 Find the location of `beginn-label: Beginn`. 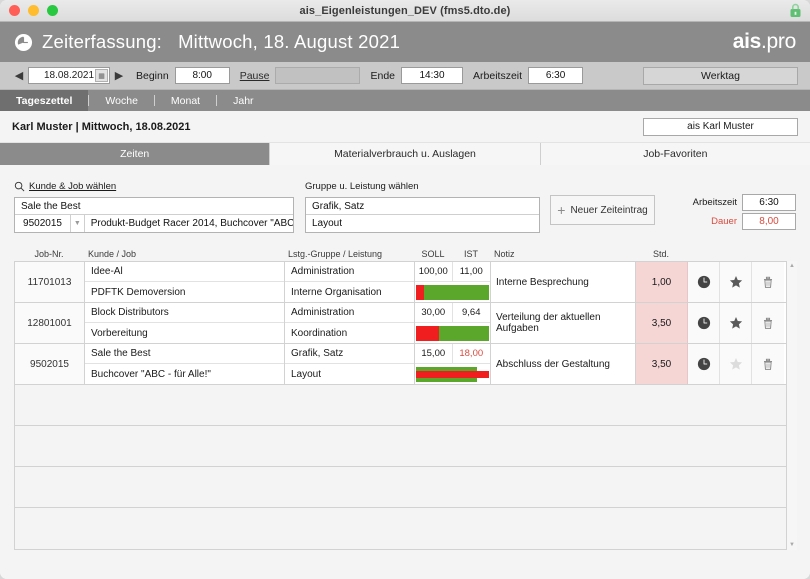

beginn-label: Beginn is located at coordinates (152, 75).